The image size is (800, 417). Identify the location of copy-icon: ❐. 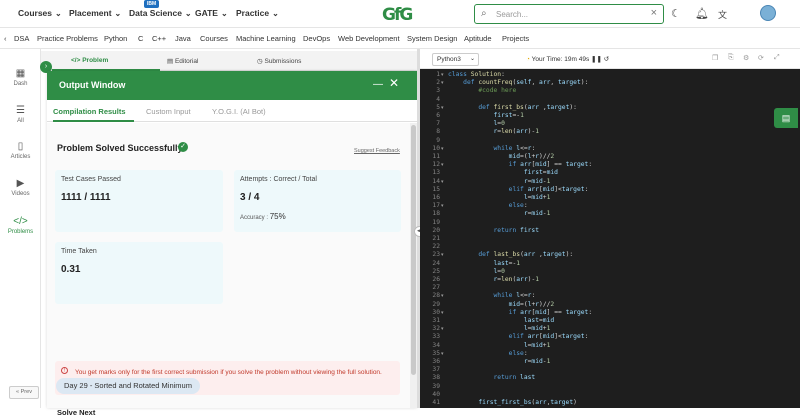
(715, 58).